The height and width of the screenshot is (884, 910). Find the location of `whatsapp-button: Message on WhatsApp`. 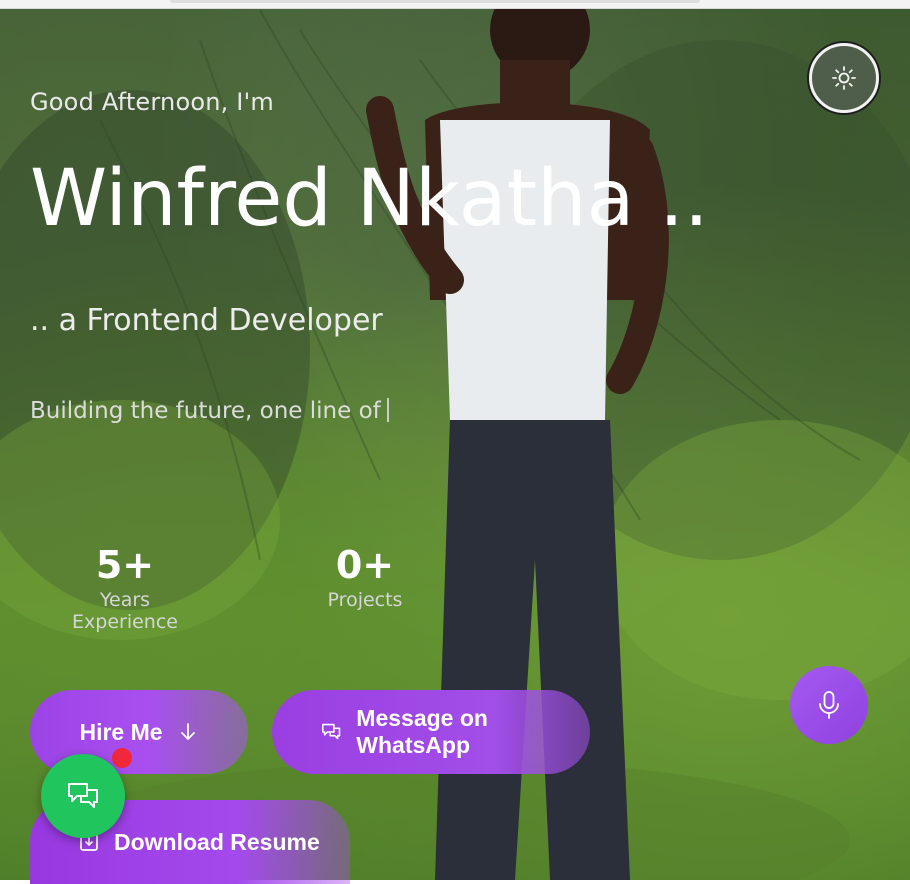

whatsapp-button: Message on WhatsApp is located at coordinates (431, 732).